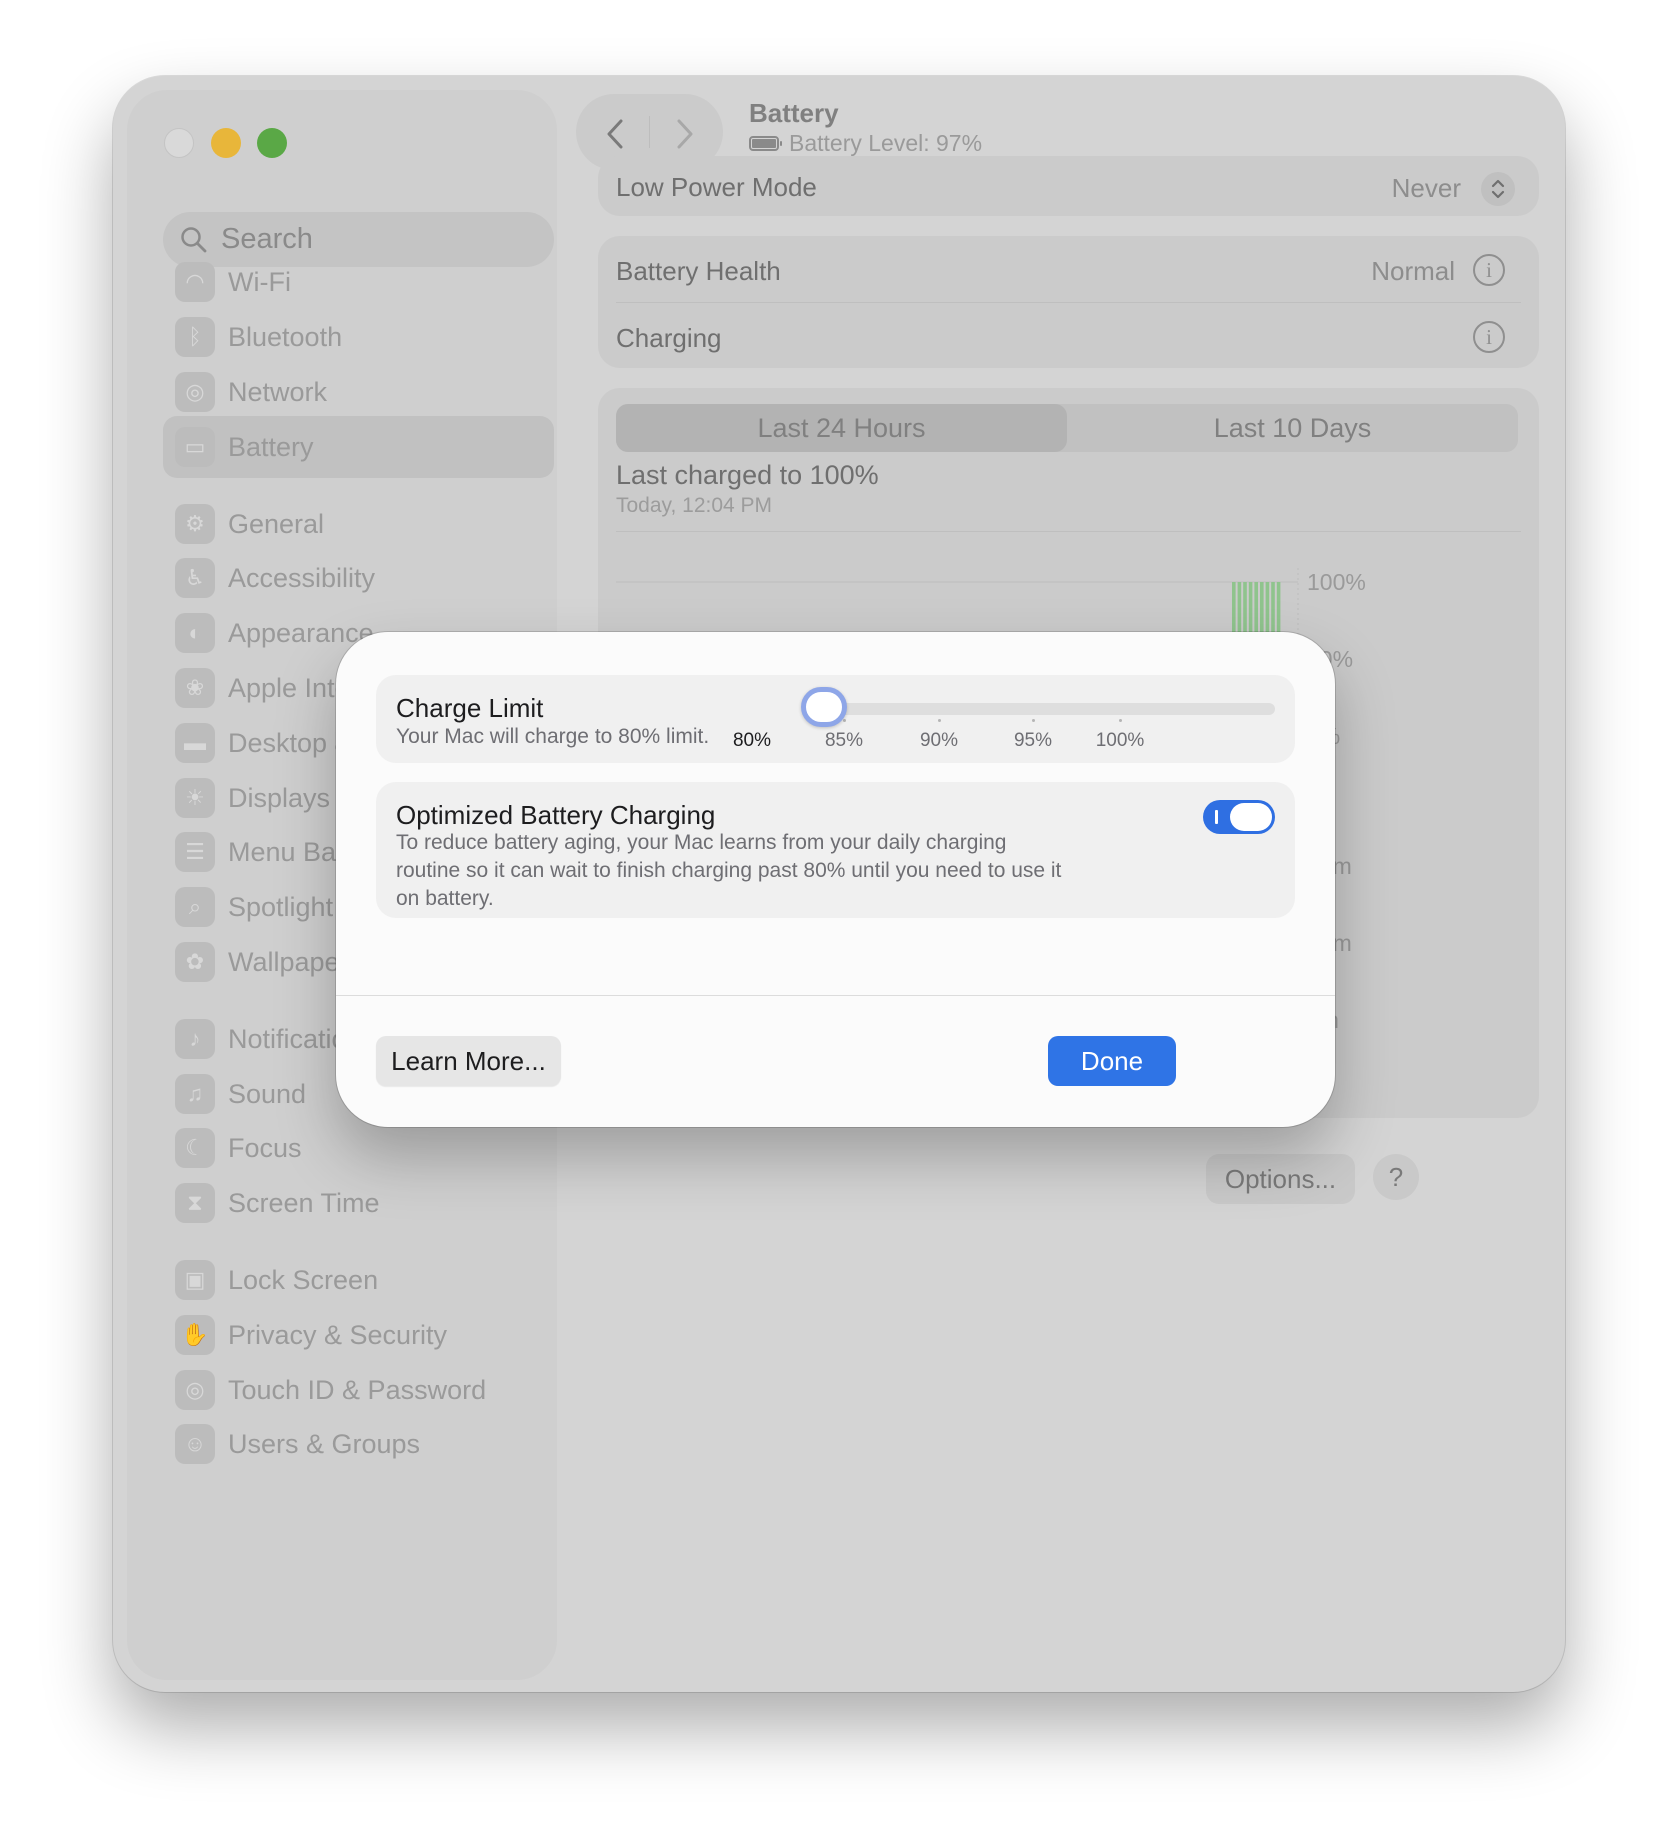  I want to click on fingerprint-icon: ◎, so click(195, 1390).